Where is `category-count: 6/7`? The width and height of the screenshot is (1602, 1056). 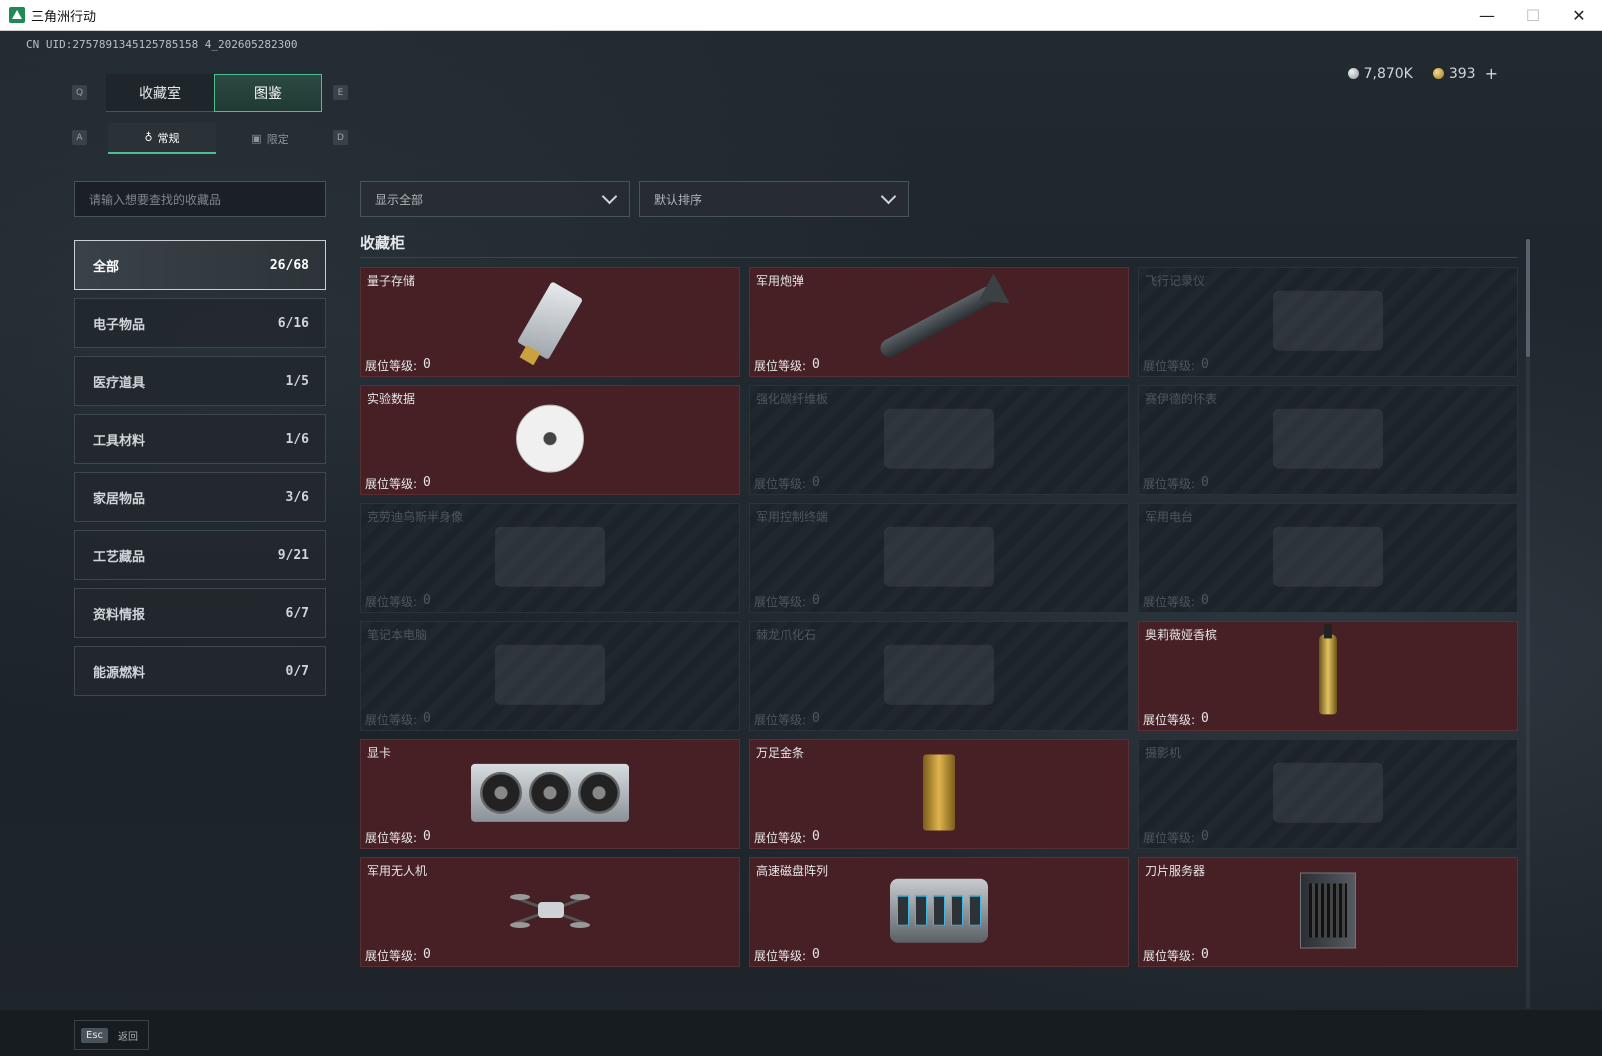
category-count: 6/7 is located at coordinates (297, 613).